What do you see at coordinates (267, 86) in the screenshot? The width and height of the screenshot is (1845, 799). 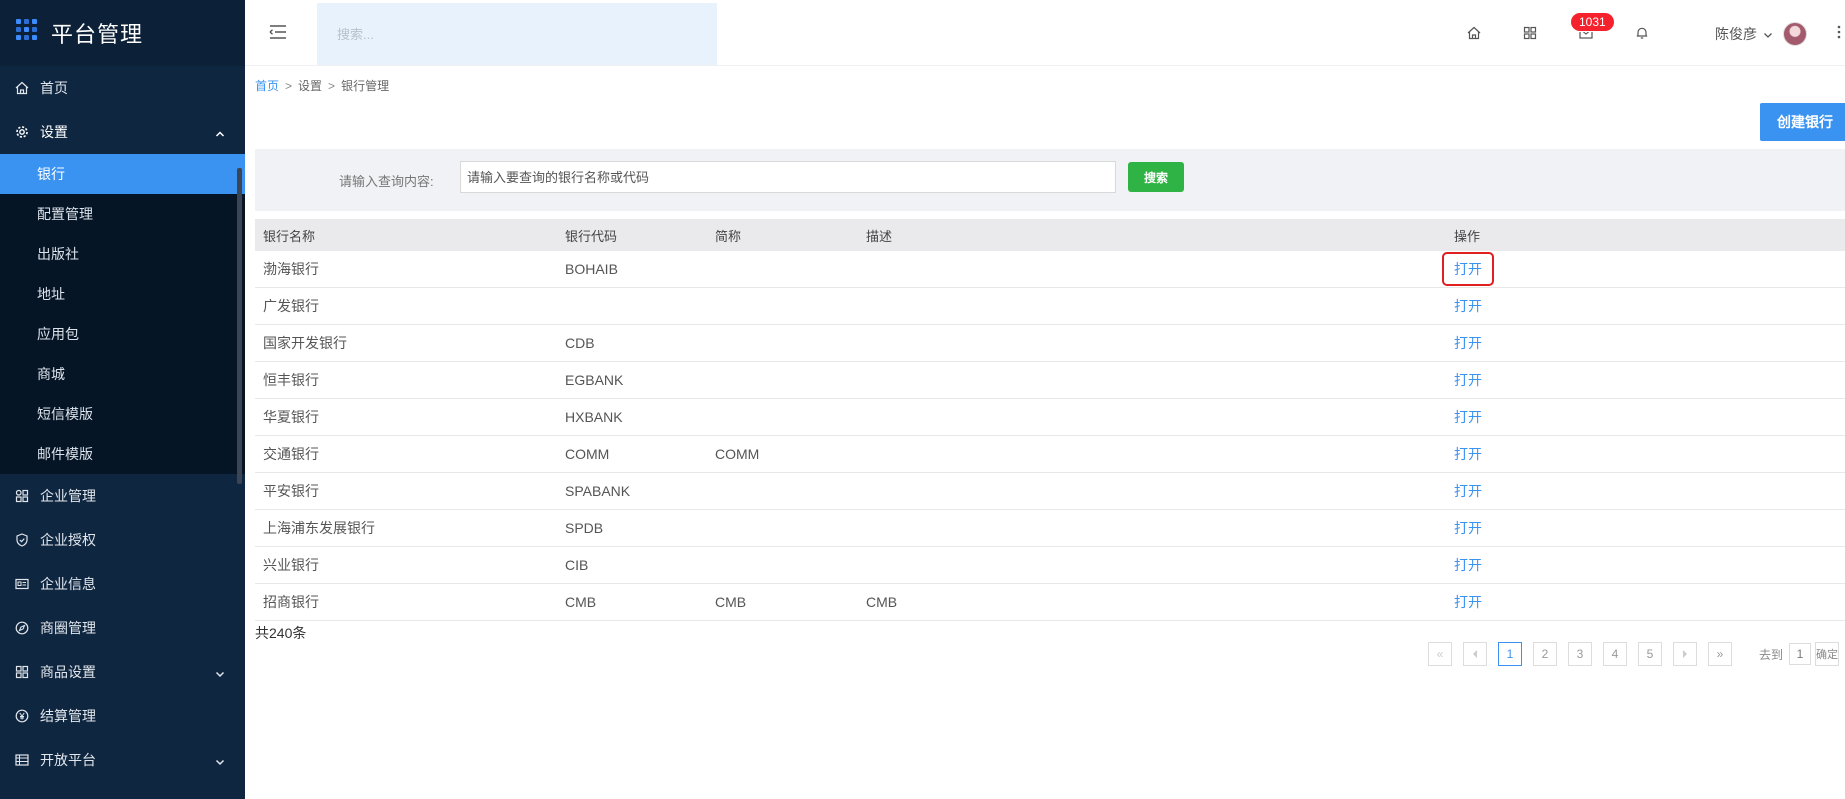 I see `breadcrumb-home: 首页` at bounding box center [267, 86].